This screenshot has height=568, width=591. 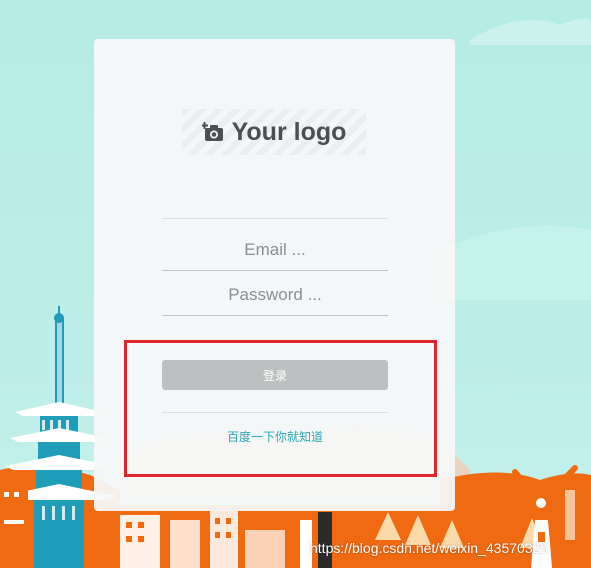 What do you see at coordinates (275, 250) in the screenshot?
I see `email-field` at bounding box center [275, 250].